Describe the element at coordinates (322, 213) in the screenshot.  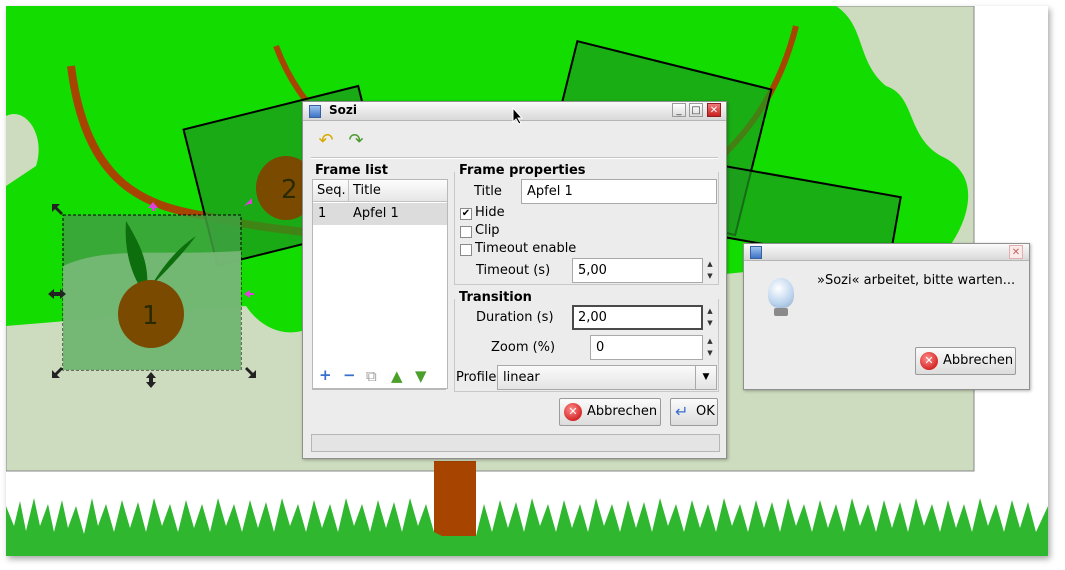
I see `frame-seq: 1` at that location.